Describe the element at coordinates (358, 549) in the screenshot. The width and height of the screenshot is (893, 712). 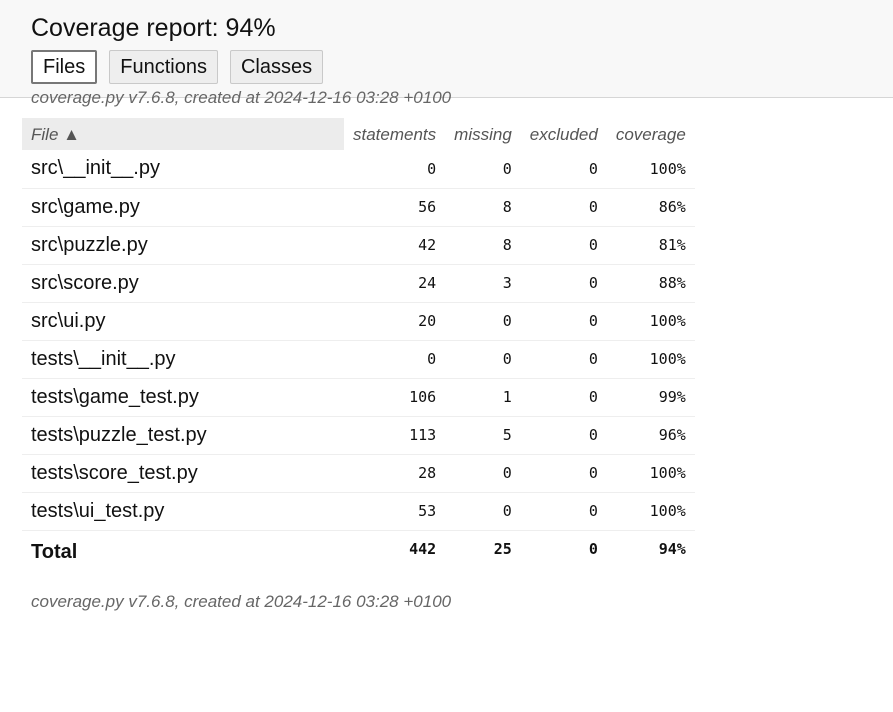
I see `total-row: Total 442 25 0 94%` at that location.